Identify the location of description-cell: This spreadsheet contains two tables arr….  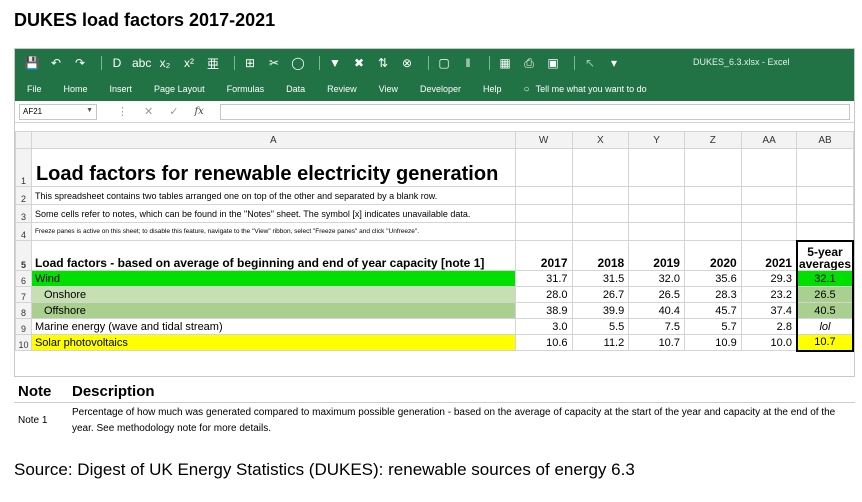
(273, 195).